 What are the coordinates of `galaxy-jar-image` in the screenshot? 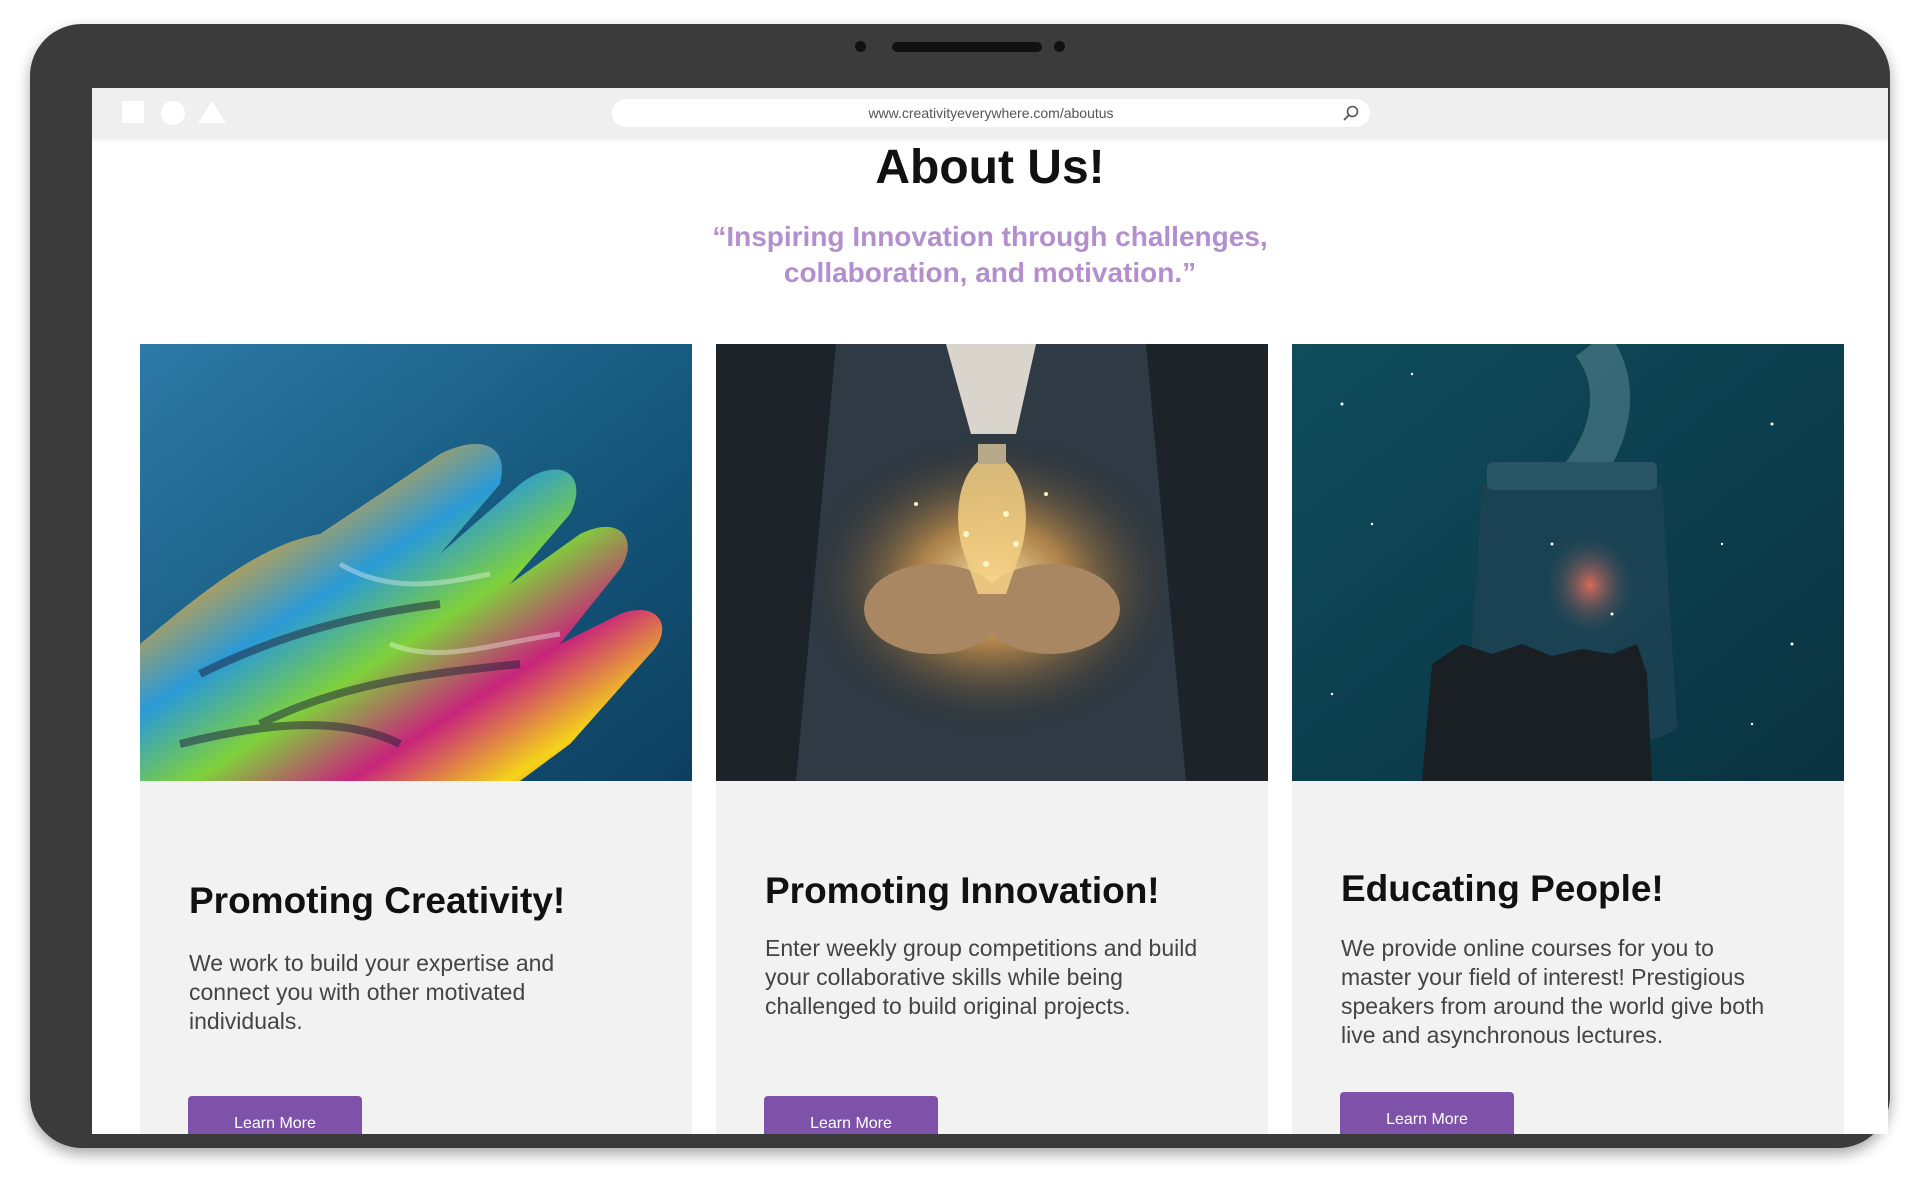 It's located at (1568, 562).